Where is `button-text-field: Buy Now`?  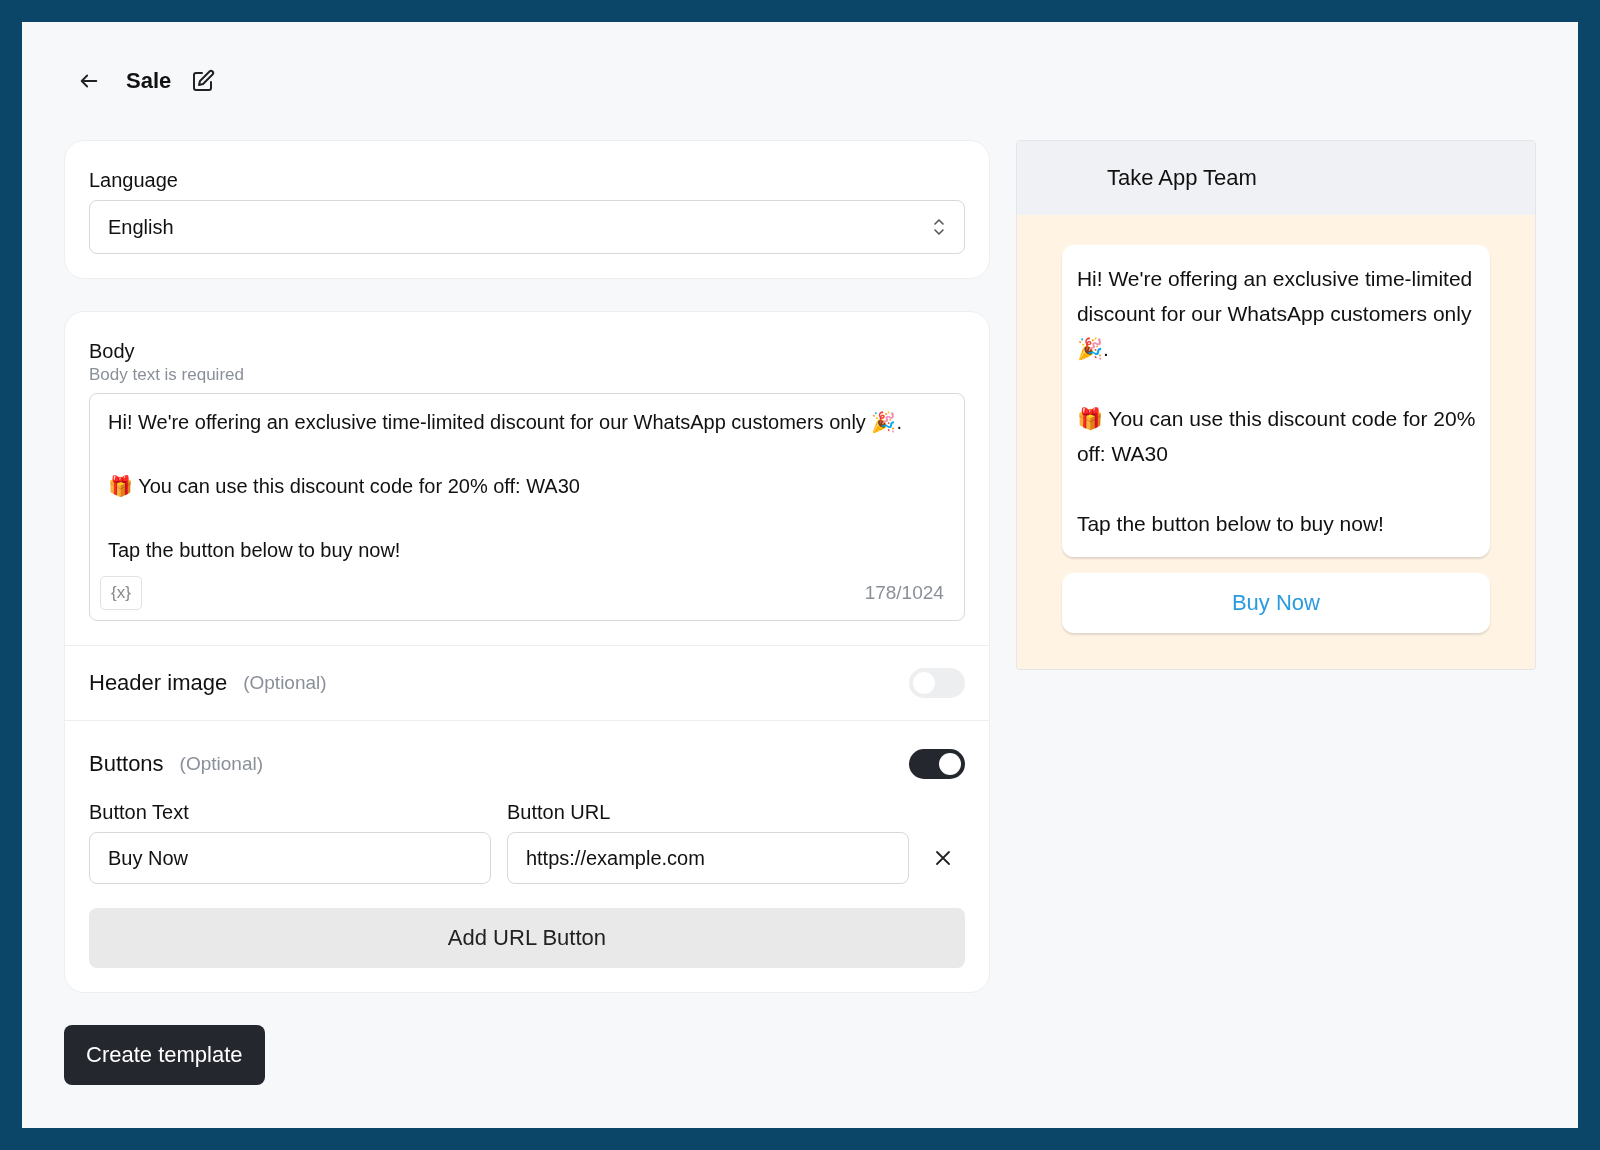
button-text-field: Buy Now is located at coordinates (290, 858).